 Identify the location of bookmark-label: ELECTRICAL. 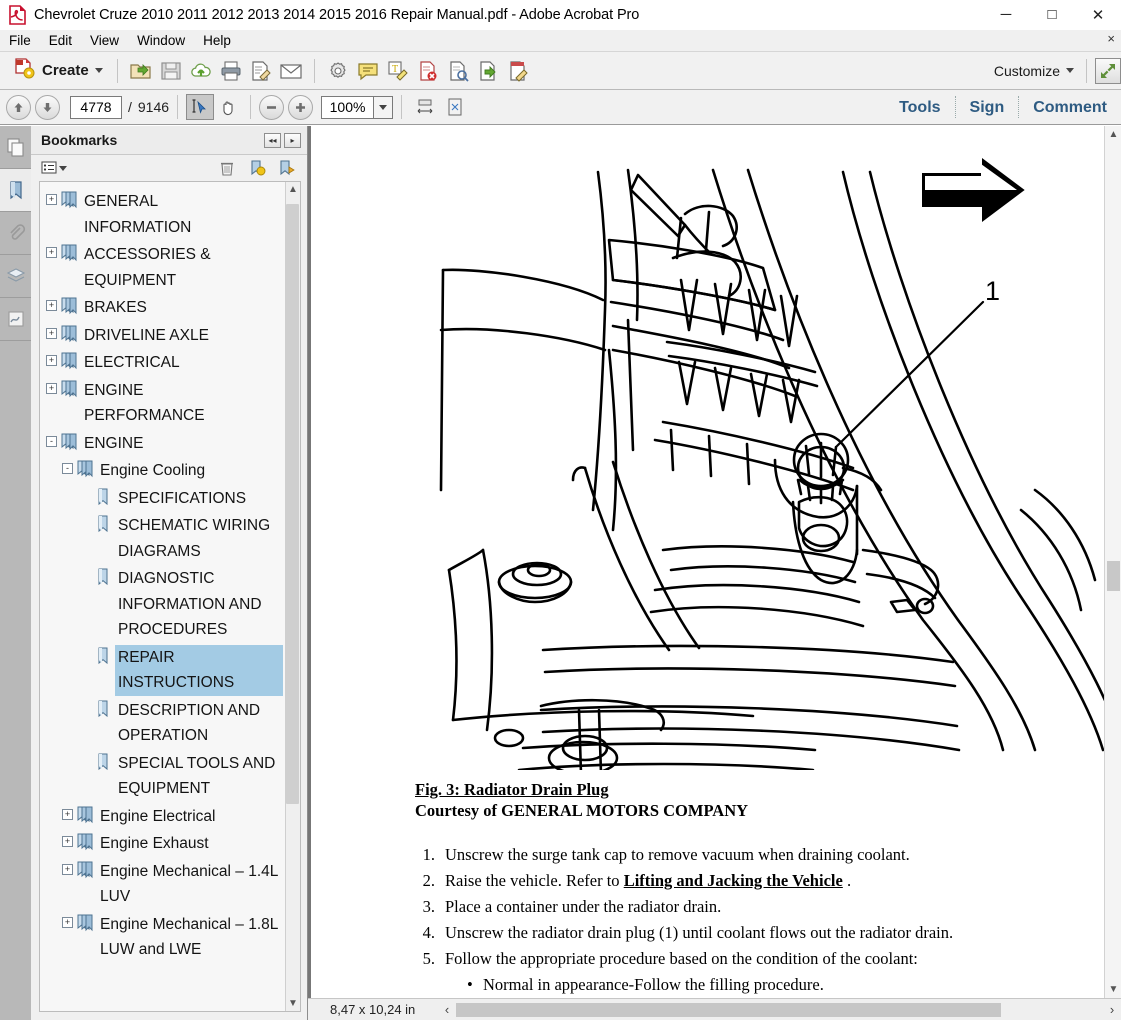
(132, 363).